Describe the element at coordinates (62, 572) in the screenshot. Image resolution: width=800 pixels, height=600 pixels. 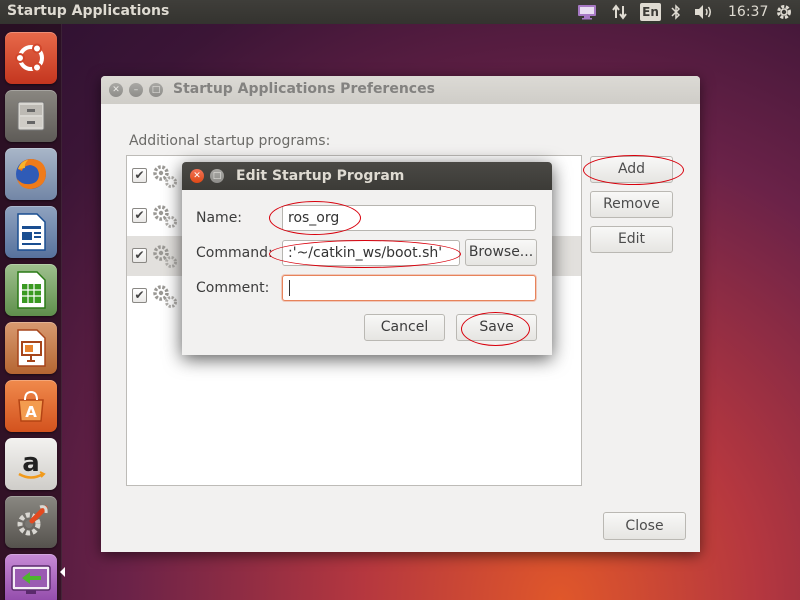
I see `active-app-indicator` at that location.